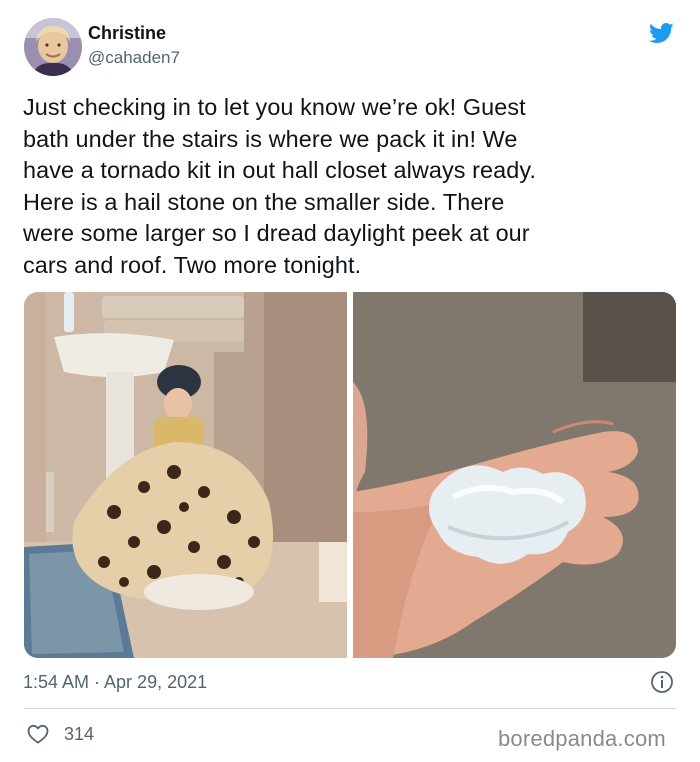 The height and width of the screenshot is (762, 700). I want to click on like-count: 314, so click(79, 734).